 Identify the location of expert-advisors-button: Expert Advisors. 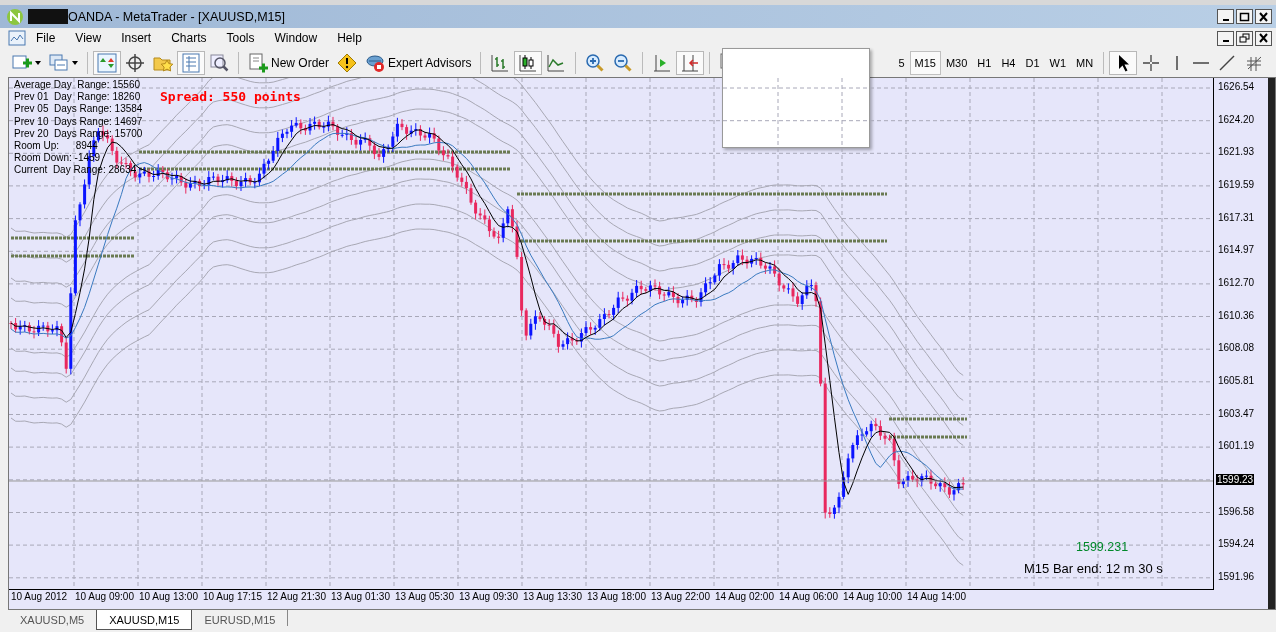
(418, 62).